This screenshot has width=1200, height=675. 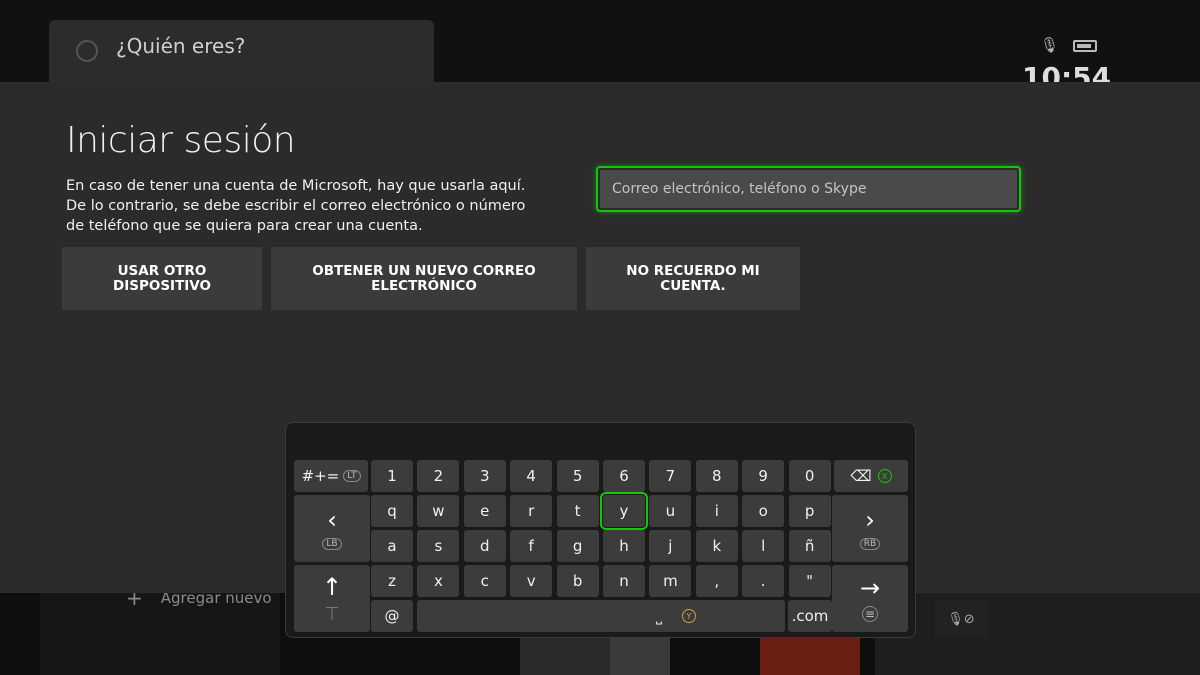 I want to click on symbols-key: #+= LT, so click(x=331, y=476).